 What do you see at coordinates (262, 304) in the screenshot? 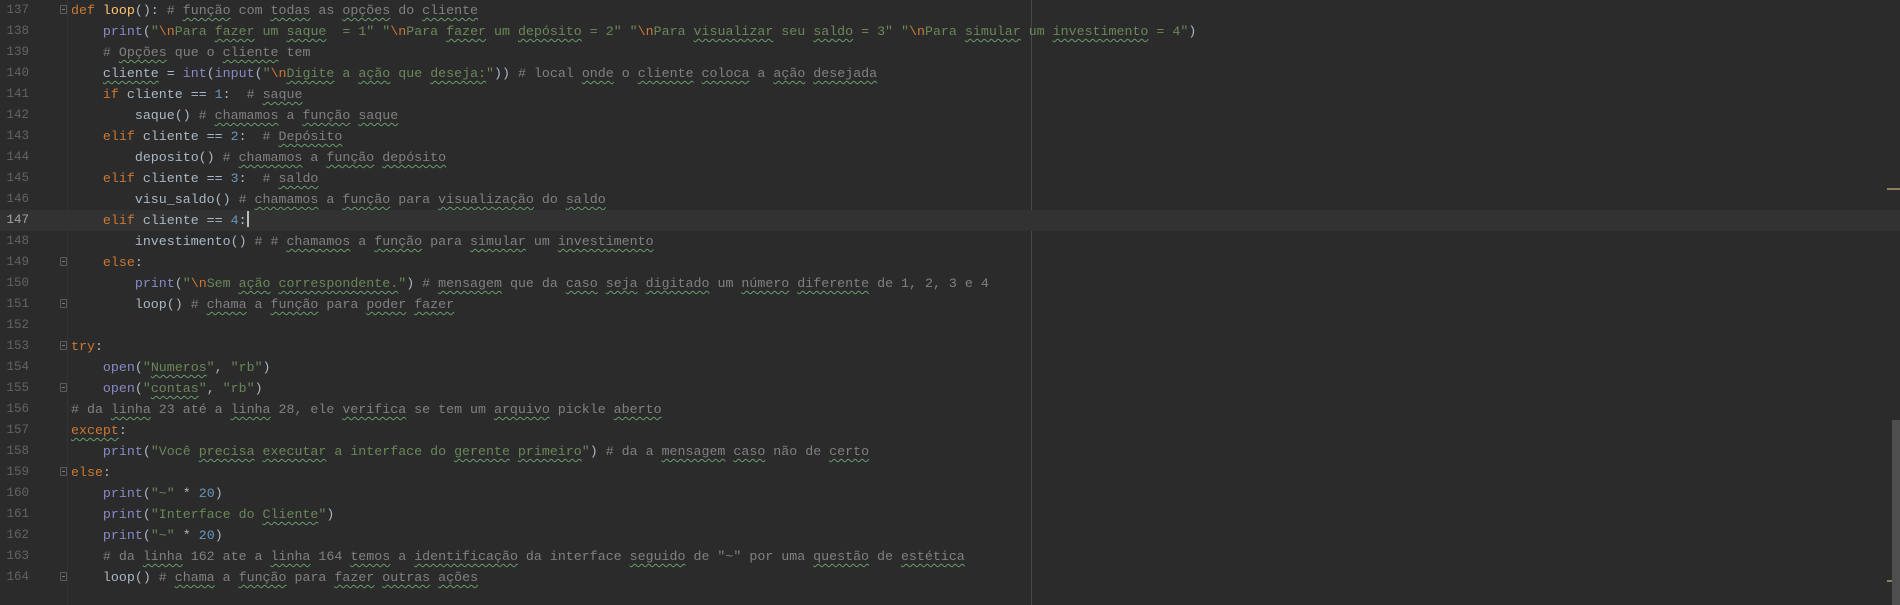
I see `code-text: loop() # chama a função para poder fazer` at bounding box center [262, 304].